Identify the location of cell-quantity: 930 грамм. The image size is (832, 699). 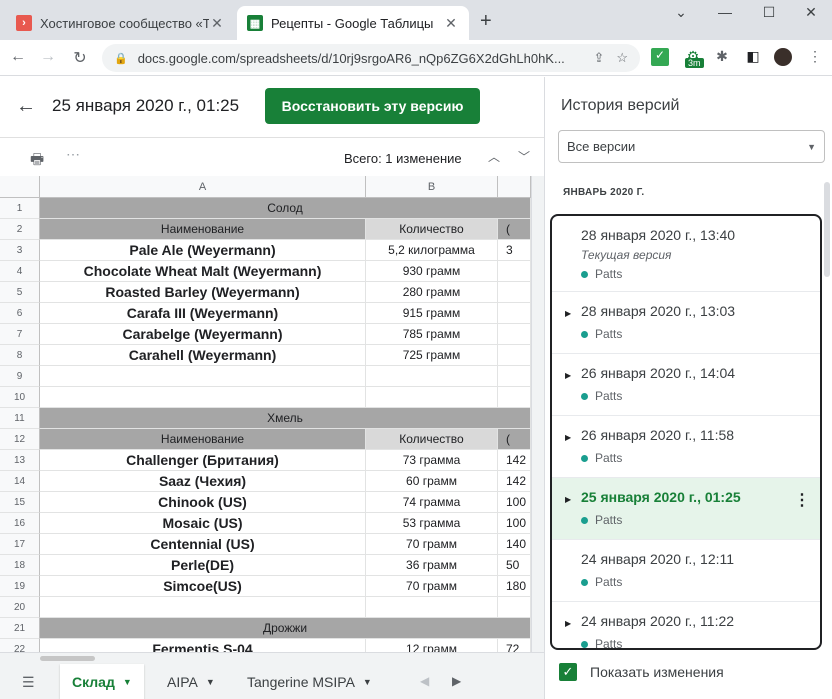
(432, 271).